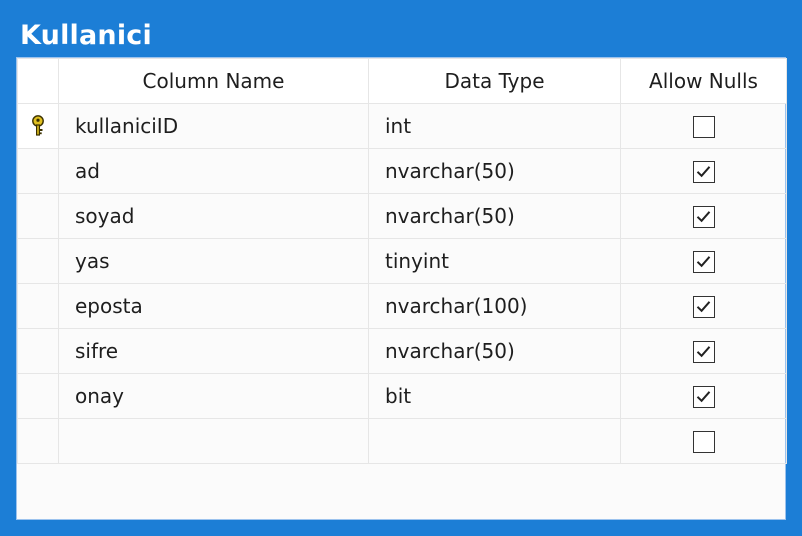 This screenshot has width=802, height=536. Describe the element at coordinates (494, 261) in the screenshot. I see `data-type-cell: tinyint` at that location.